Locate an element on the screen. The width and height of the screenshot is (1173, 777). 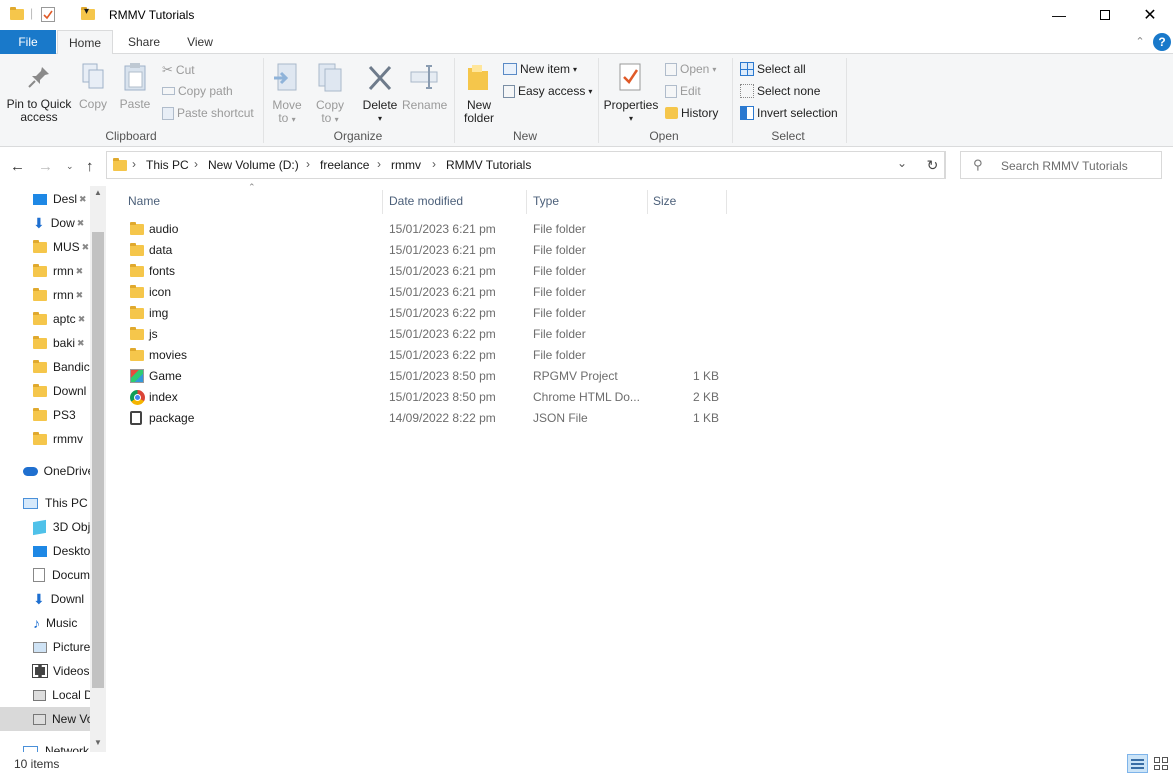
easy-access-button: Easy access ▾ is located at coordinates (547, 91).